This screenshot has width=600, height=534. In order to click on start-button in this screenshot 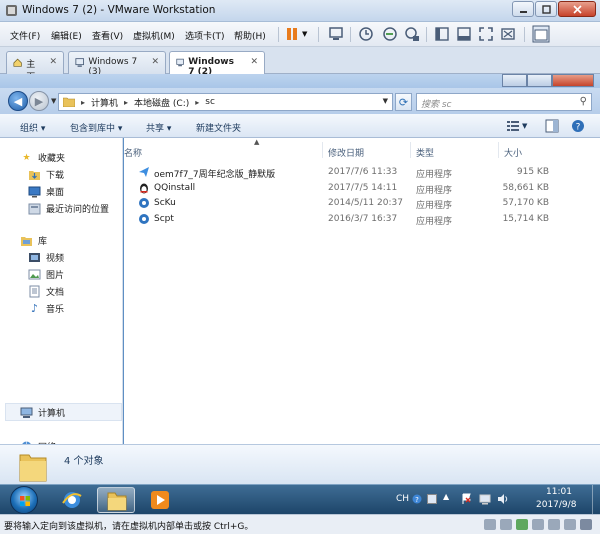, I will do `click(24, 500)`.